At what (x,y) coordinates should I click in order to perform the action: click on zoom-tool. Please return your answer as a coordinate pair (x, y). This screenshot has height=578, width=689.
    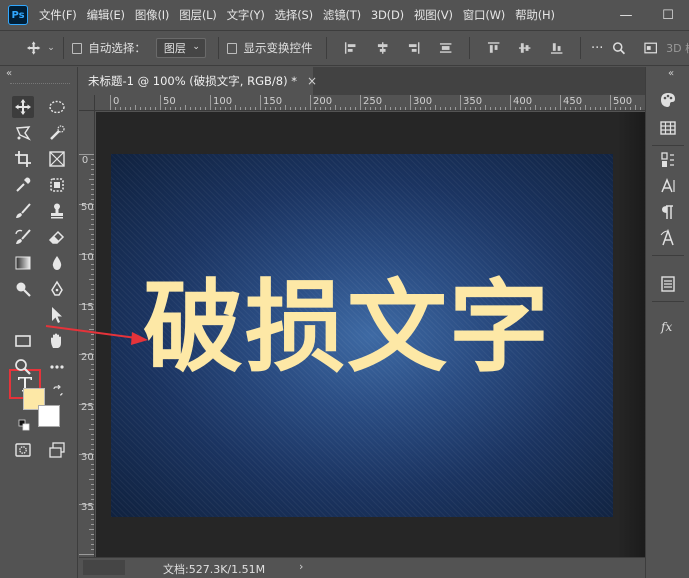
    Looking at the image, I should click on (23, 367).